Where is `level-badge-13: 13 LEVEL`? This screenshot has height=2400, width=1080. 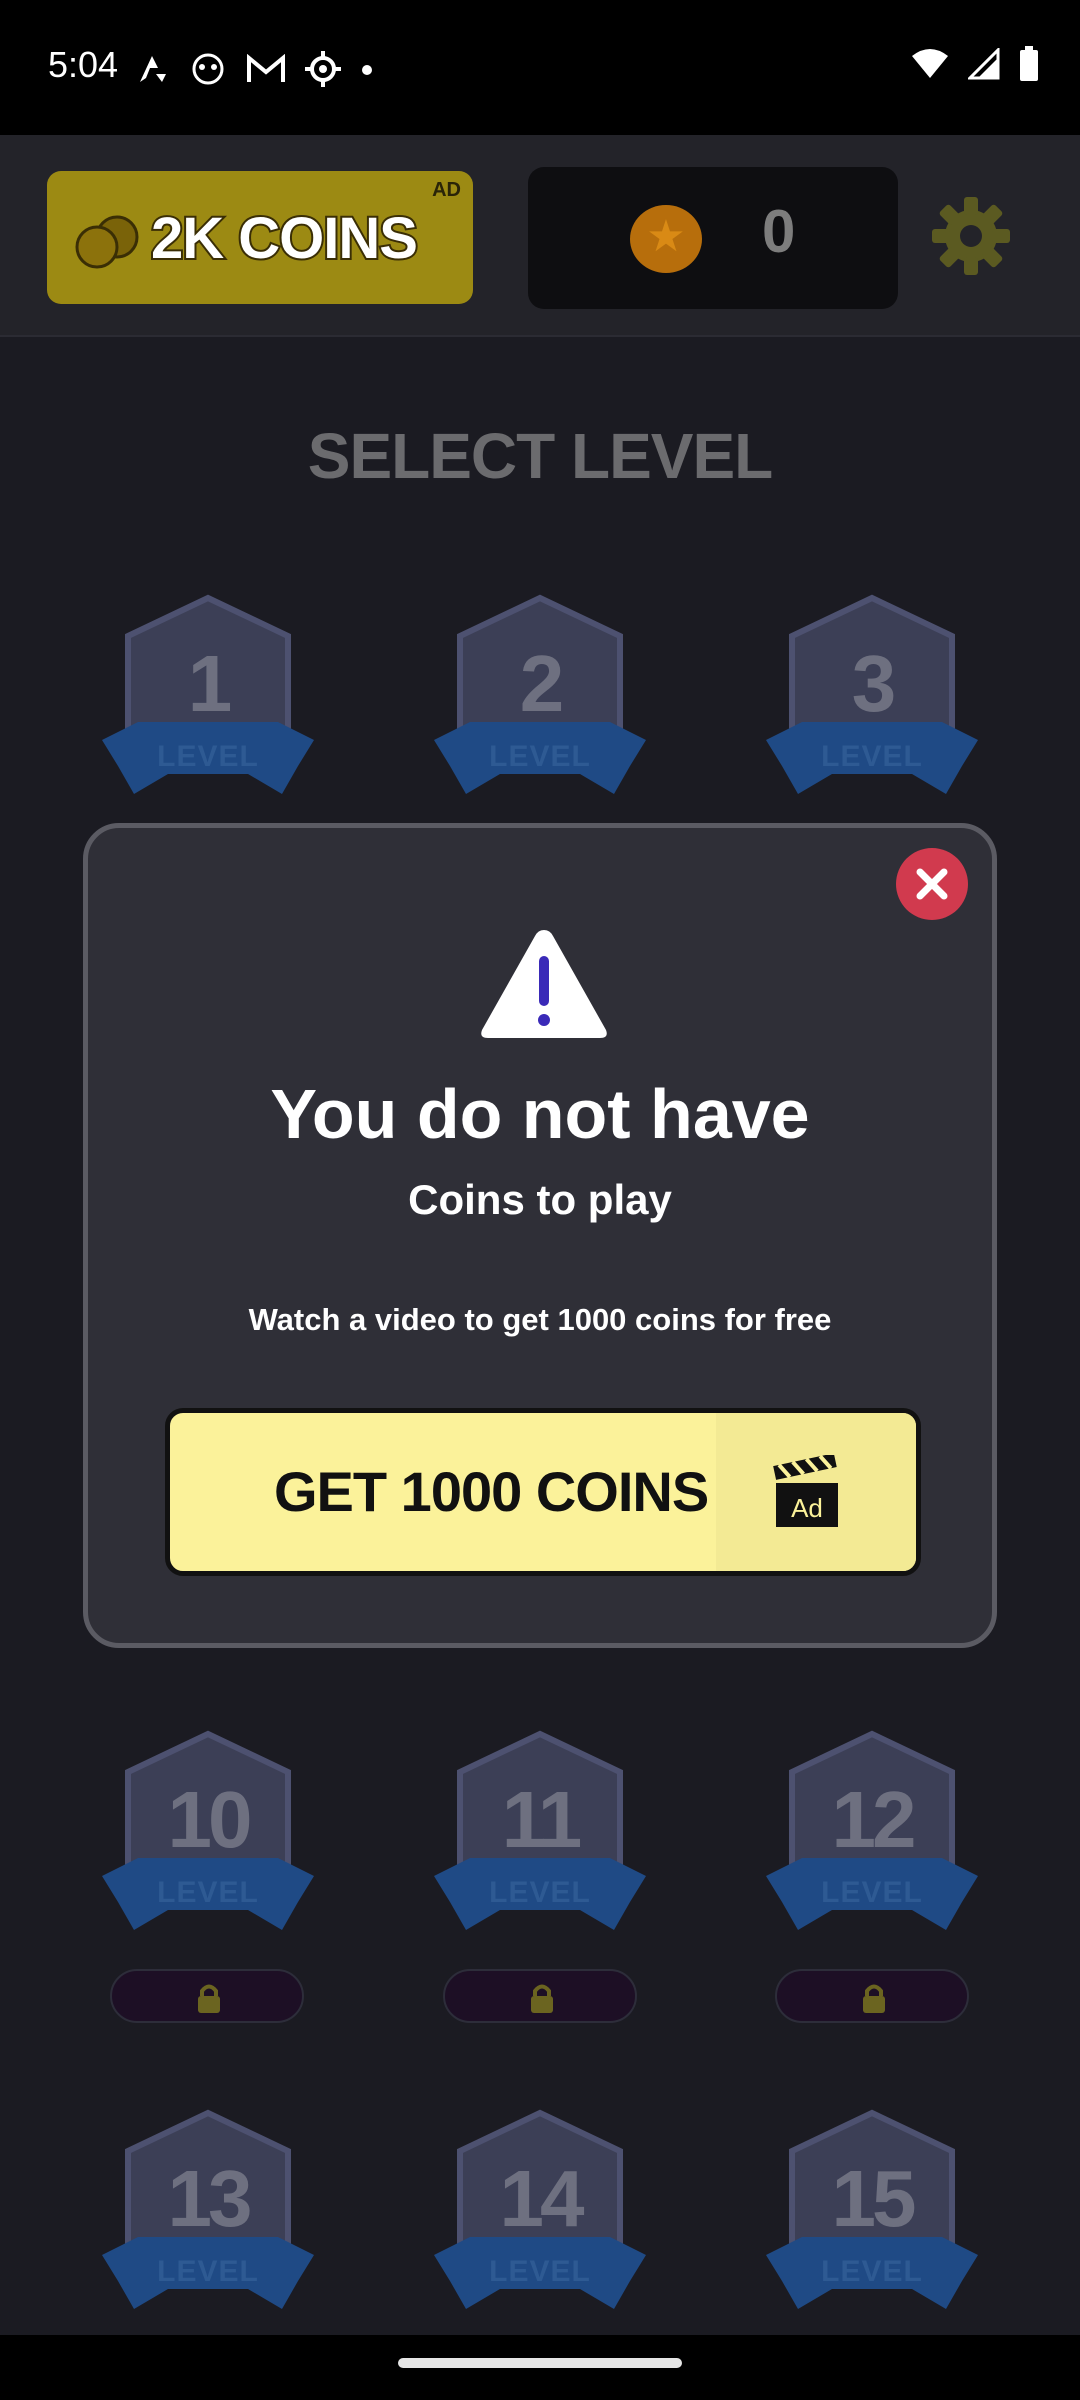 level-badge-13: 13 LEVEL is located at coordinates (208, 2220).